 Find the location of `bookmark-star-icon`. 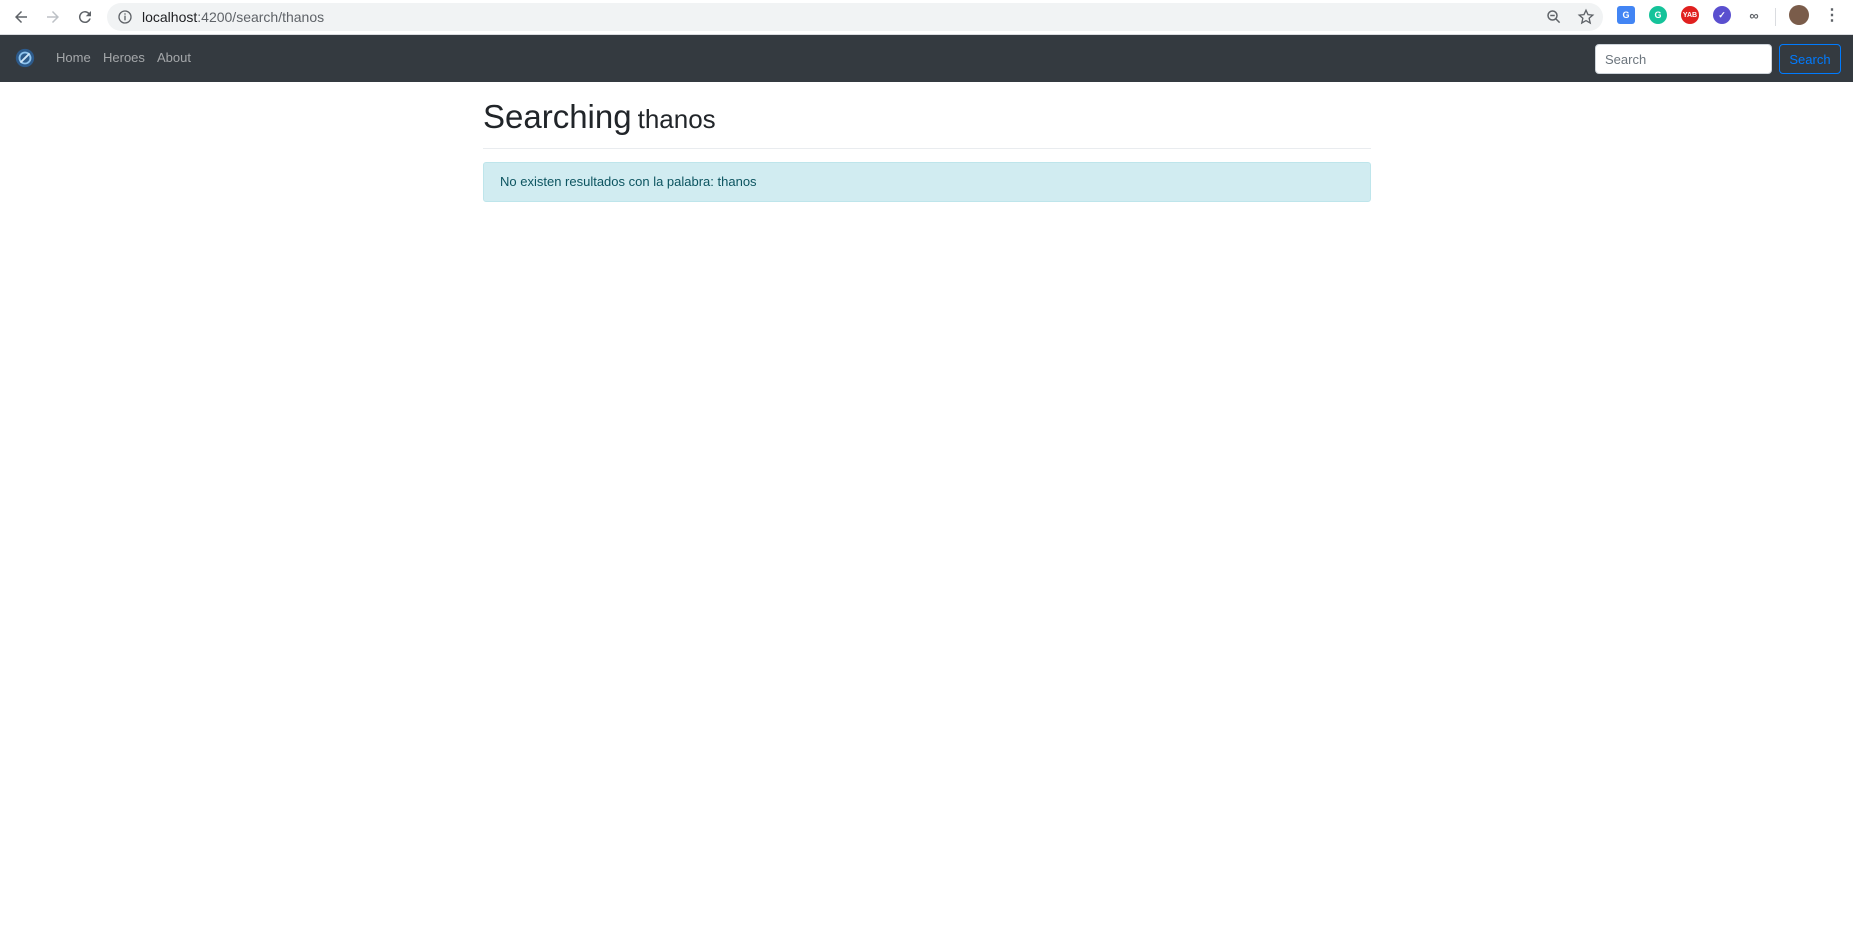

bookmark-star-icon is located at coordinates (1586, 17).